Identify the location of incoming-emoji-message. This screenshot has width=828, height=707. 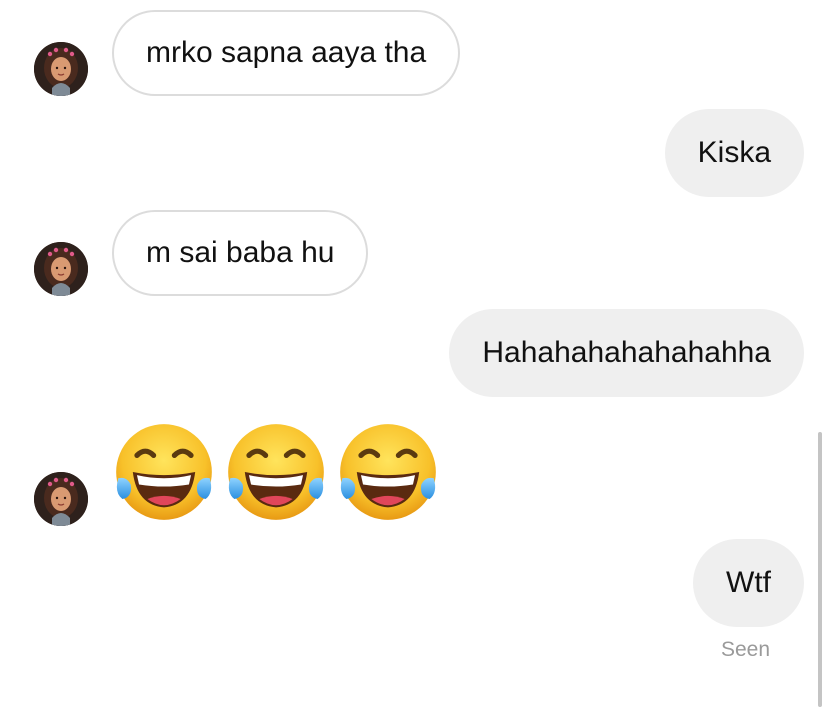
(276, 472).